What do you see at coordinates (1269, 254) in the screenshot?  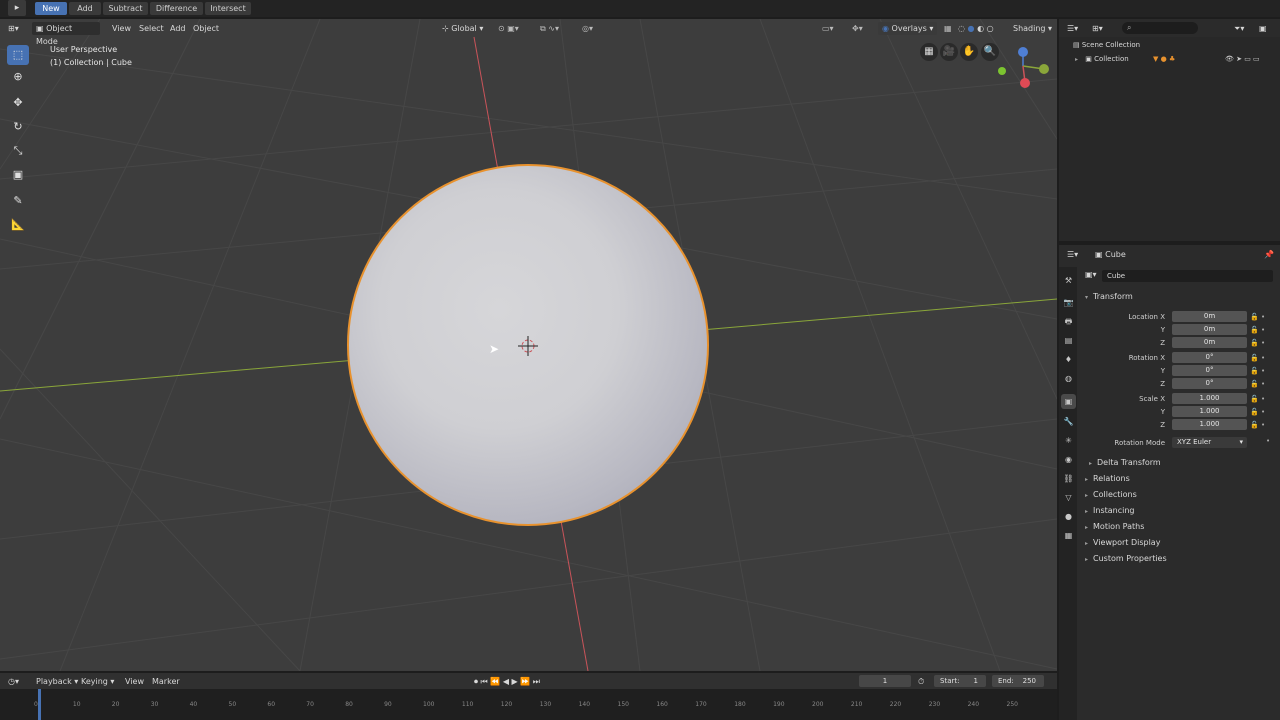 I see `pin-icon: 📌` at bounding box center [1269, 254].